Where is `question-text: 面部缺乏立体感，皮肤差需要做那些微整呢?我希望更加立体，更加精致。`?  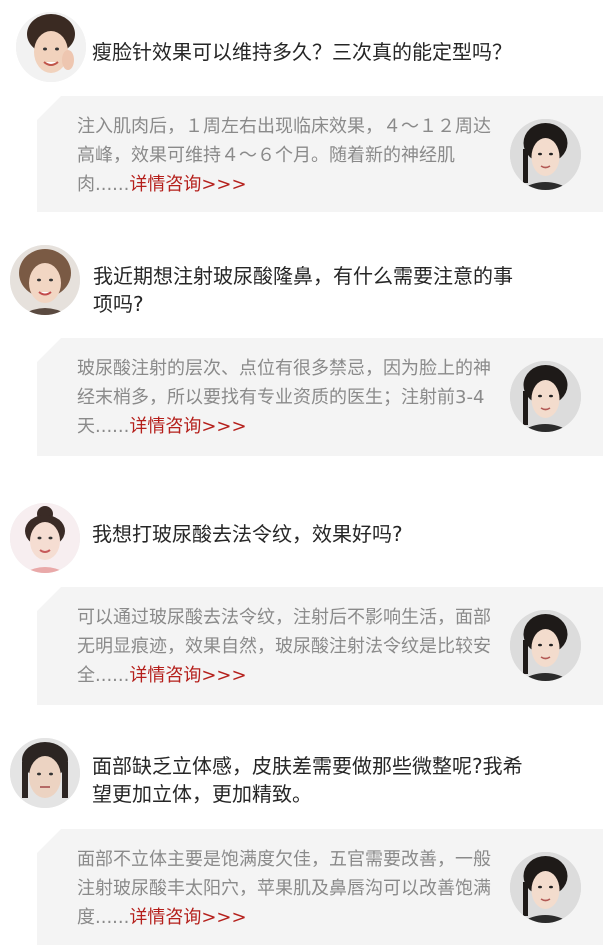
question-text: 面部缺乏立体感，皮肤差需要做那些微整呢?我希望更加立体，更加精致。 is located at coordinates (307, 780).